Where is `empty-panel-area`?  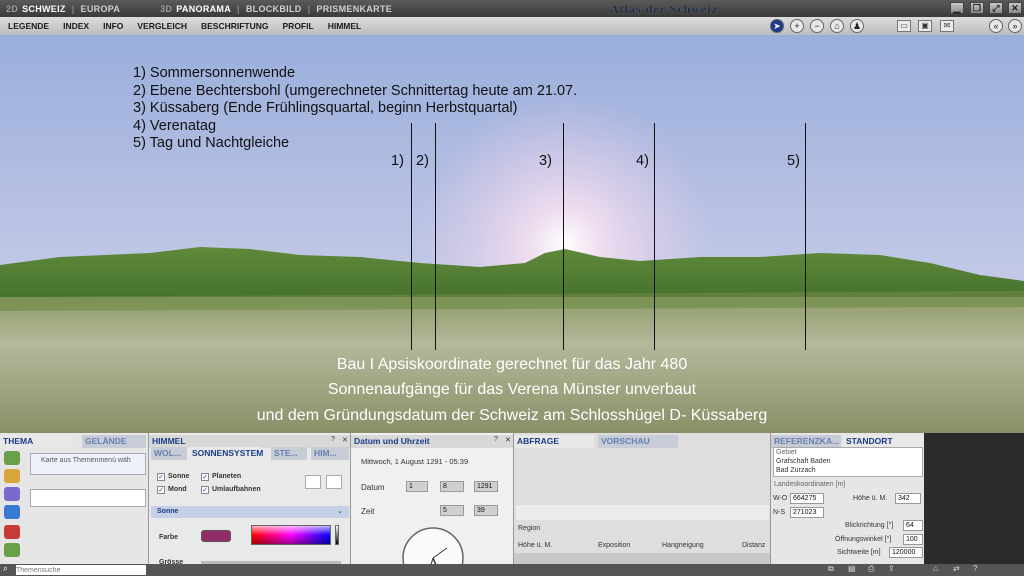 empty-panel-area is located at coordinates (974, 504).